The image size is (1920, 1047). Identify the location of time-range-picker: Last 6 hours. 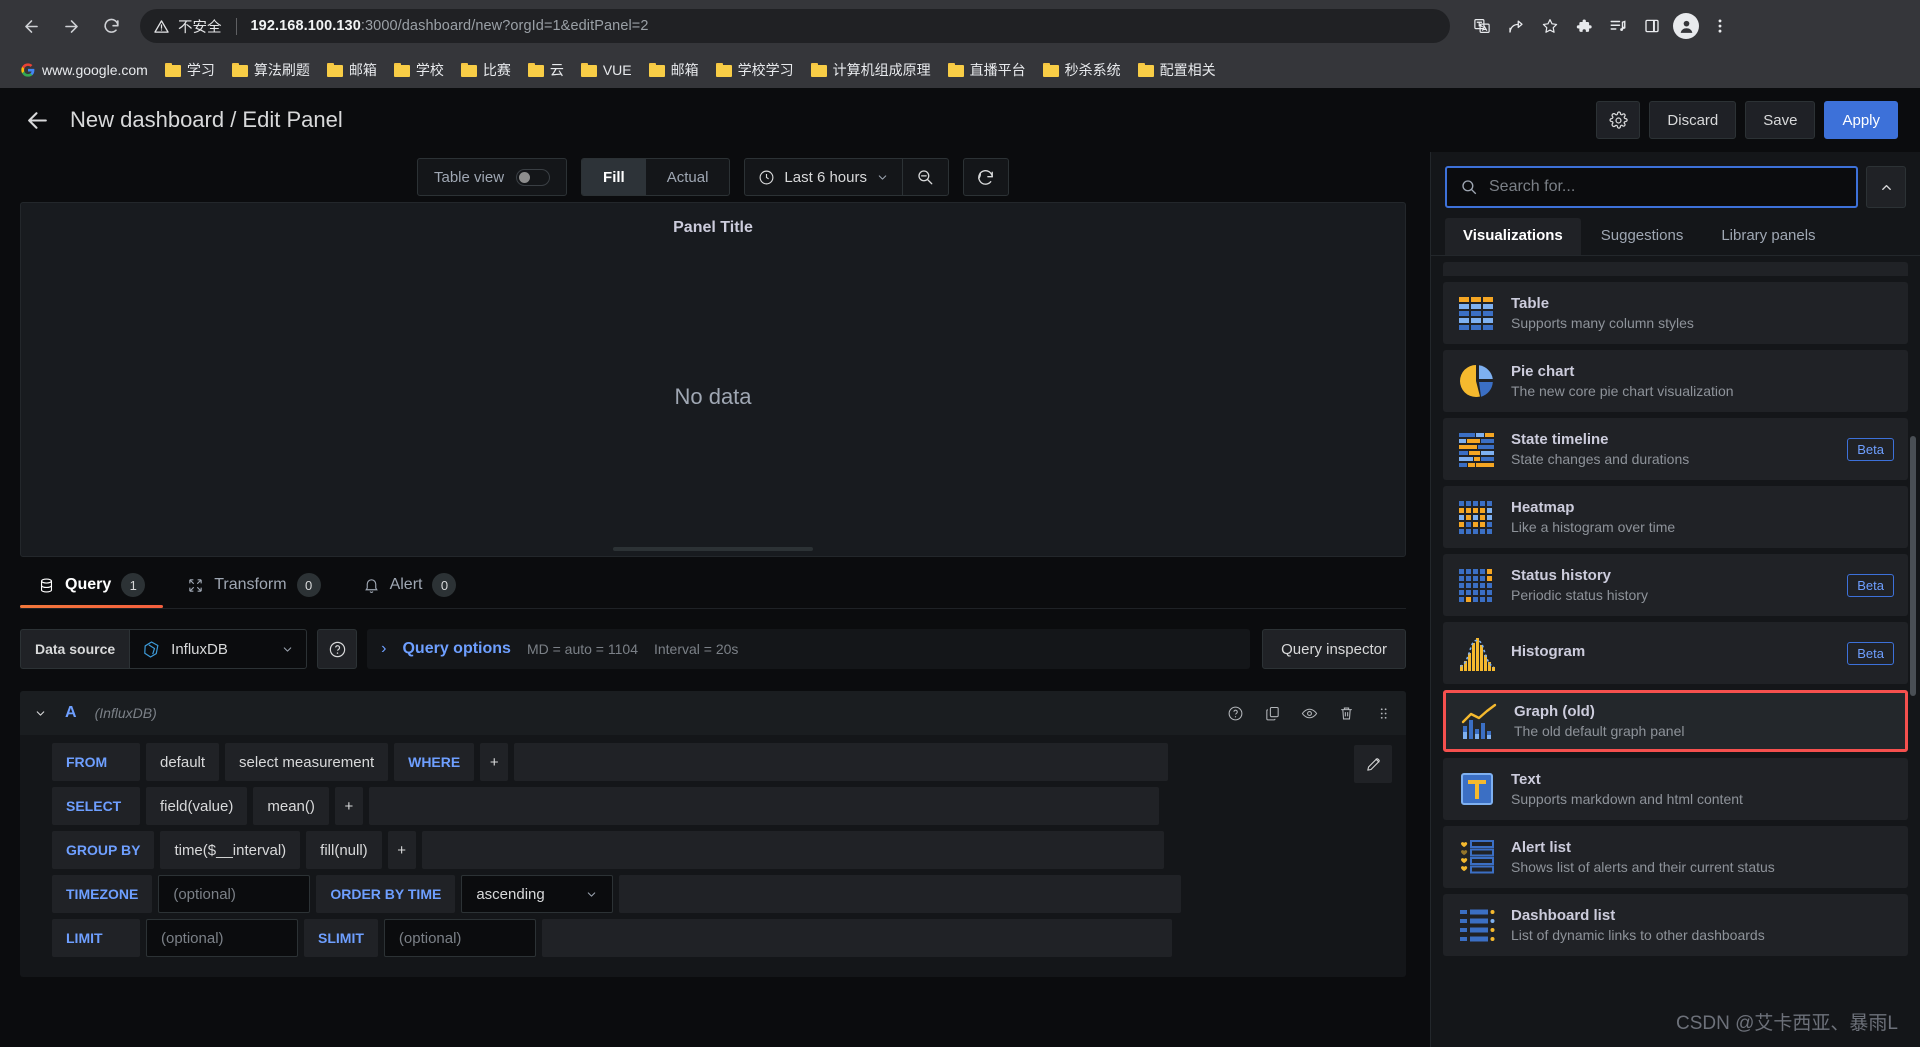
(823, 177).